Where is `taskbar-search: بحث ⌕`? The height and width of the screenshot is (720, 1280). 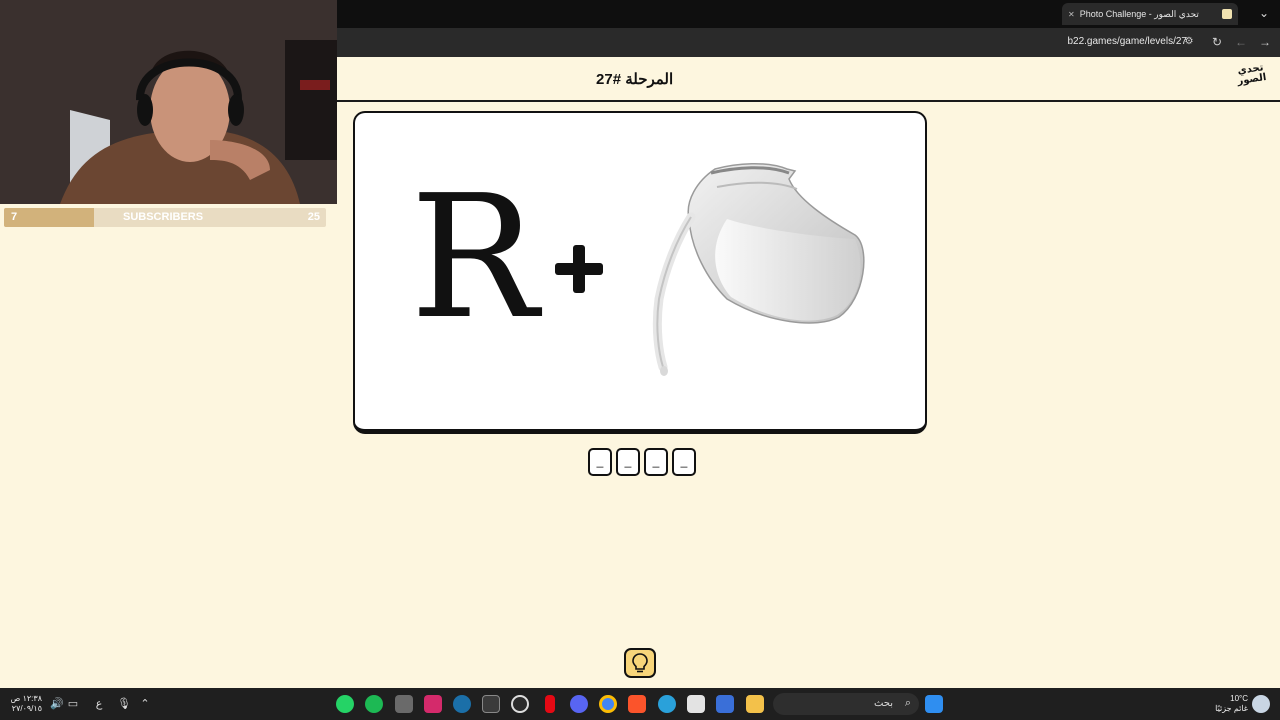 taskbar-search: بحث ⌕ is located at coordinates (846, 704).